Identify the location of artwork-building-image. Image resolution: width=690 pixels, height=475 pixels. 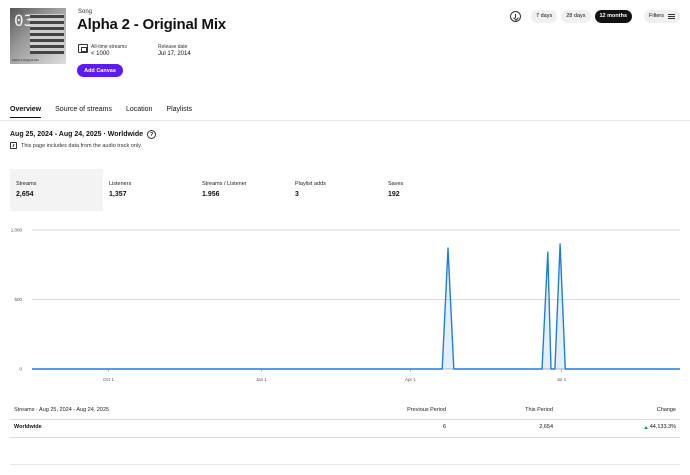
(47, 34).